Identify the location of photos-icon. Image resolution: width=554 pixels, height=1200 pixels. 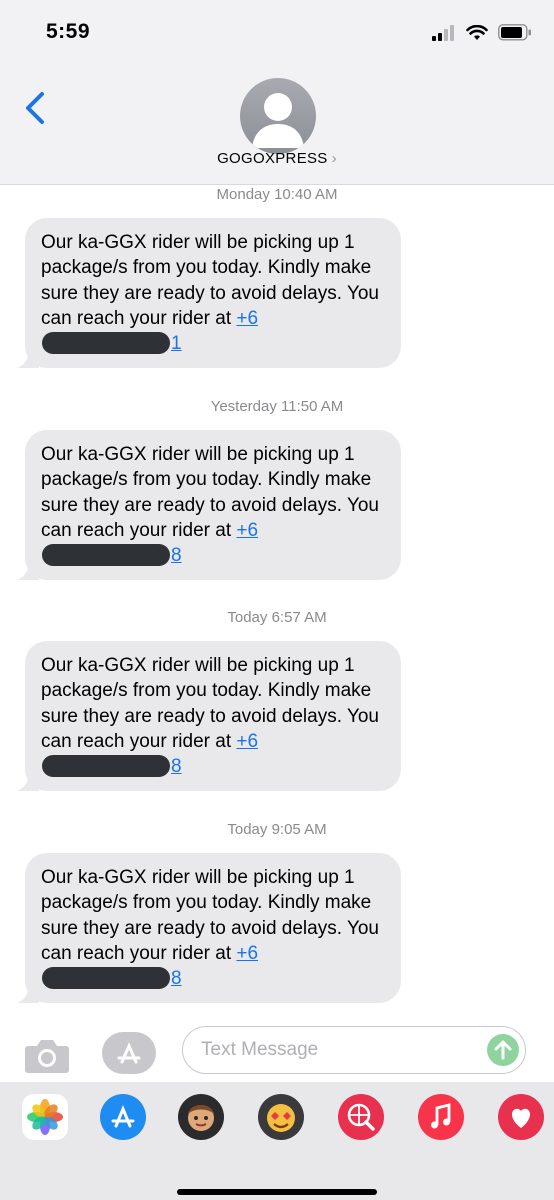
(45, 1117).